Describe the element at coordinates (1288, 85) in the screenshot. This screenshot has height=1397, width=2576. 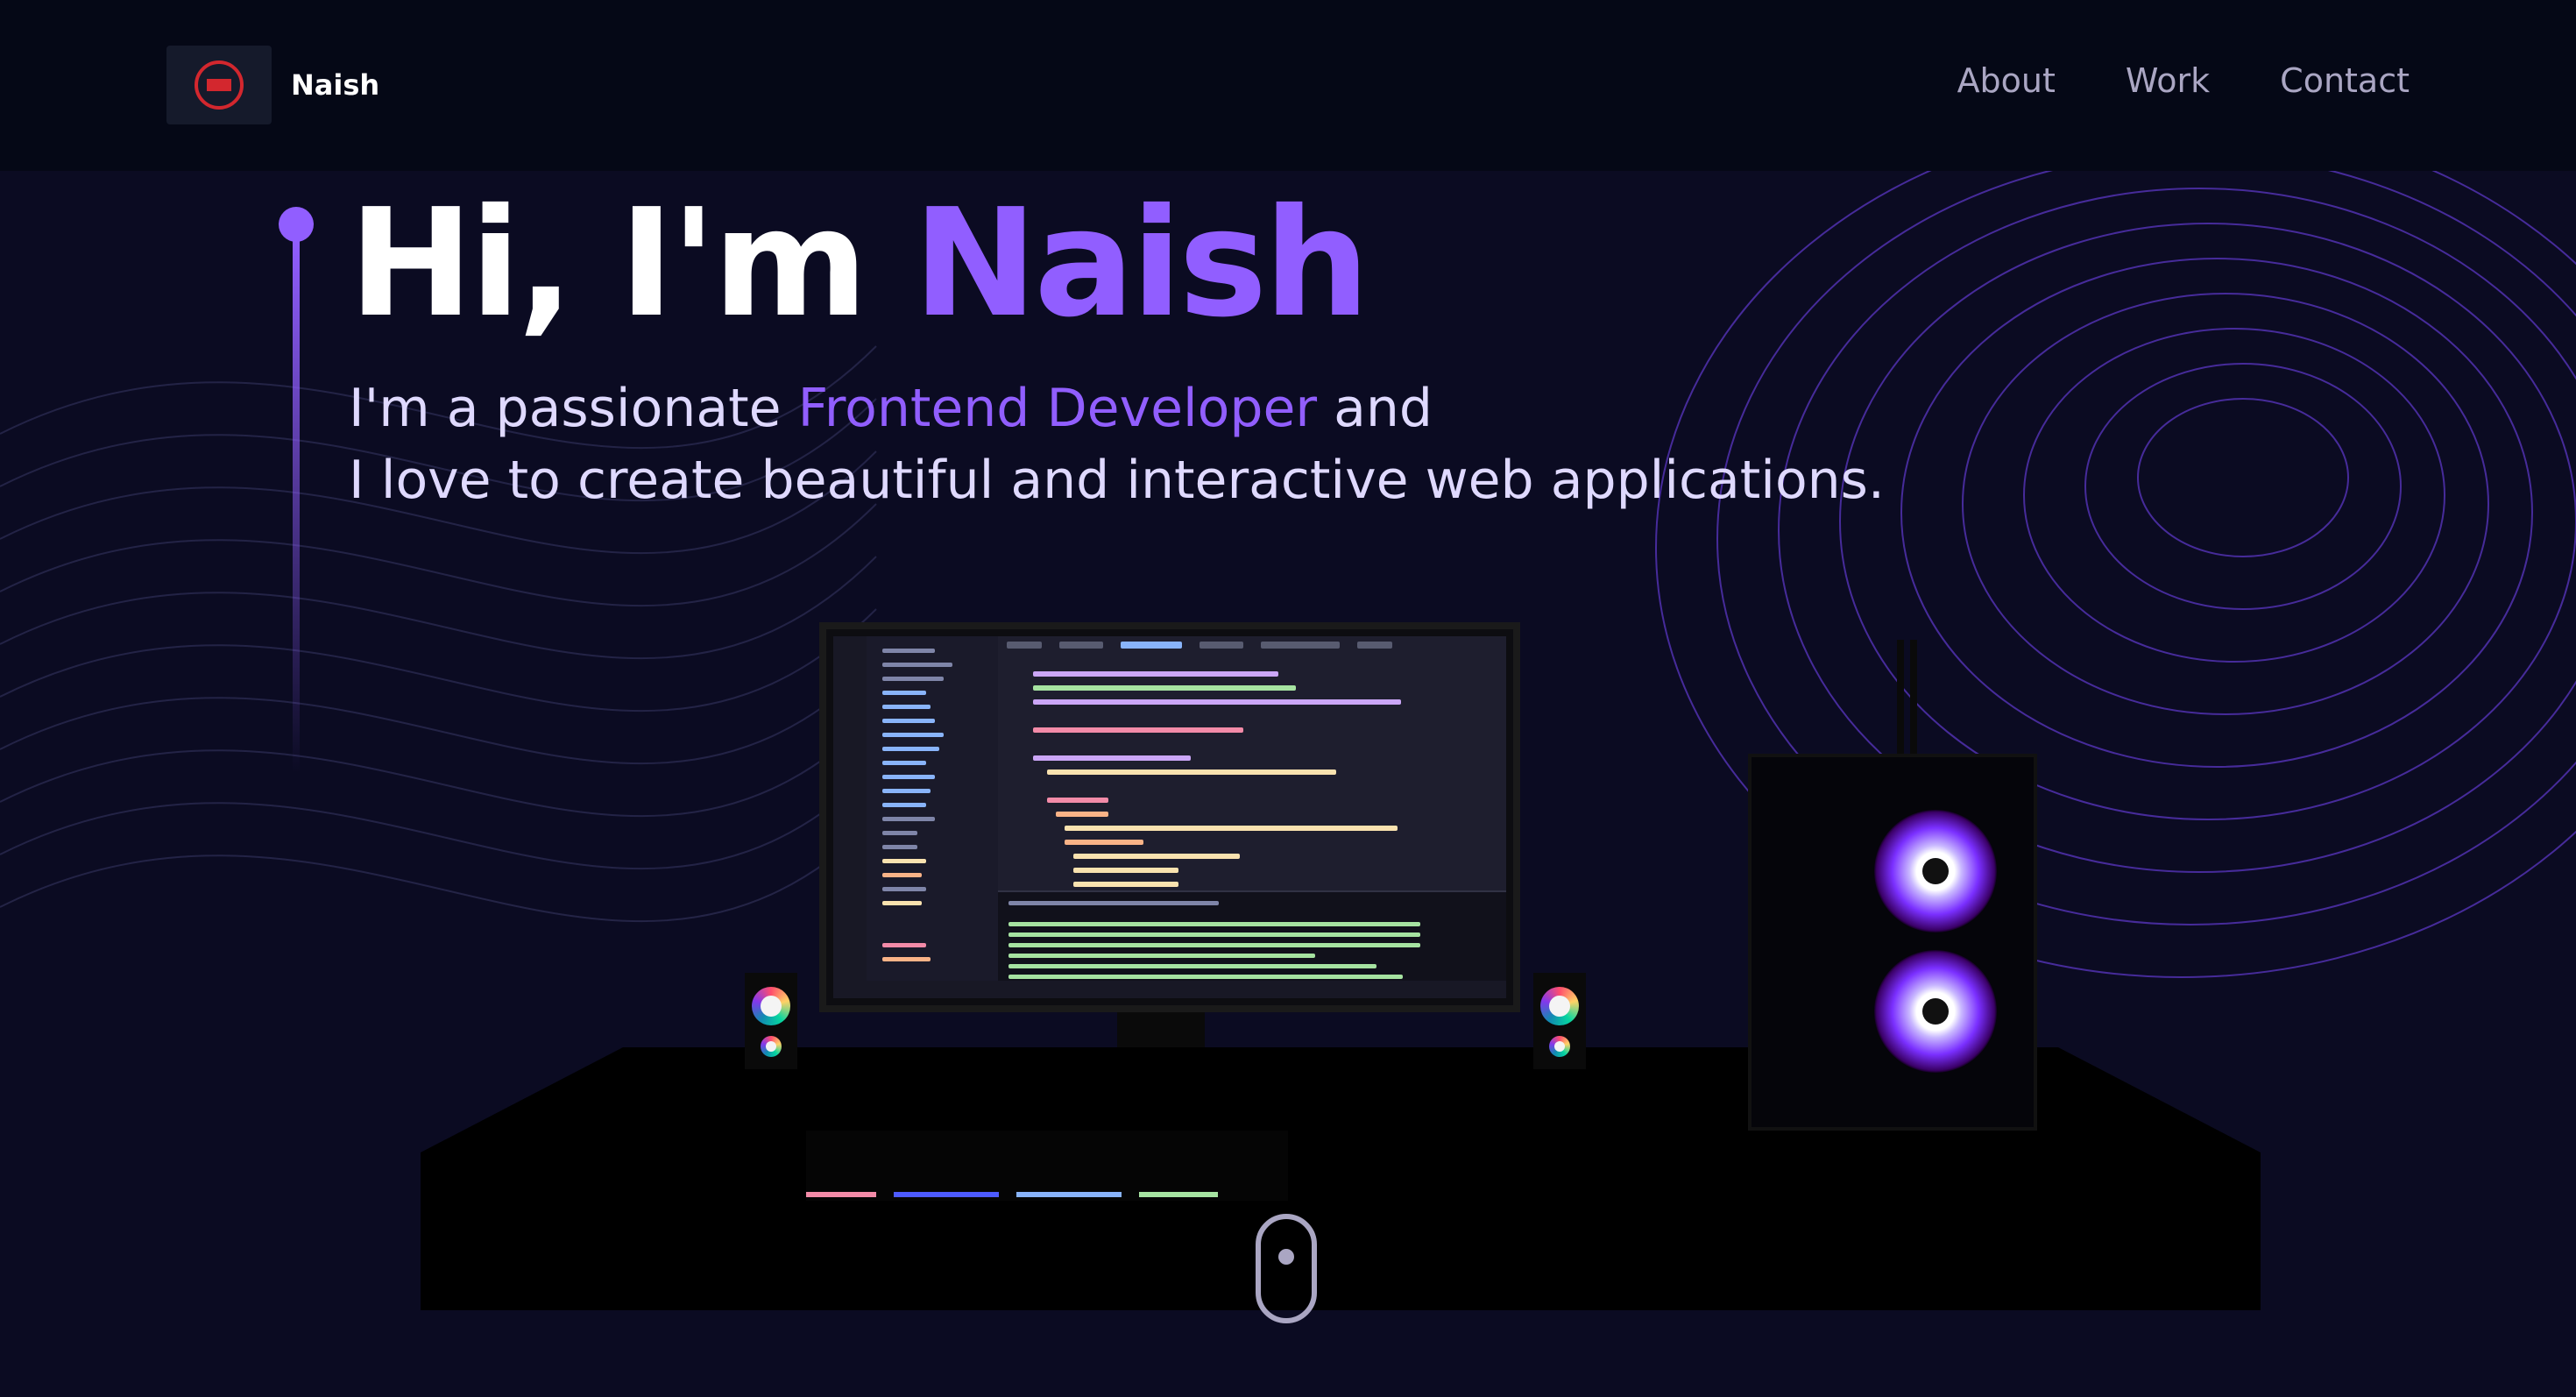
I see `navbar: Naish About Work Contact` at that location.